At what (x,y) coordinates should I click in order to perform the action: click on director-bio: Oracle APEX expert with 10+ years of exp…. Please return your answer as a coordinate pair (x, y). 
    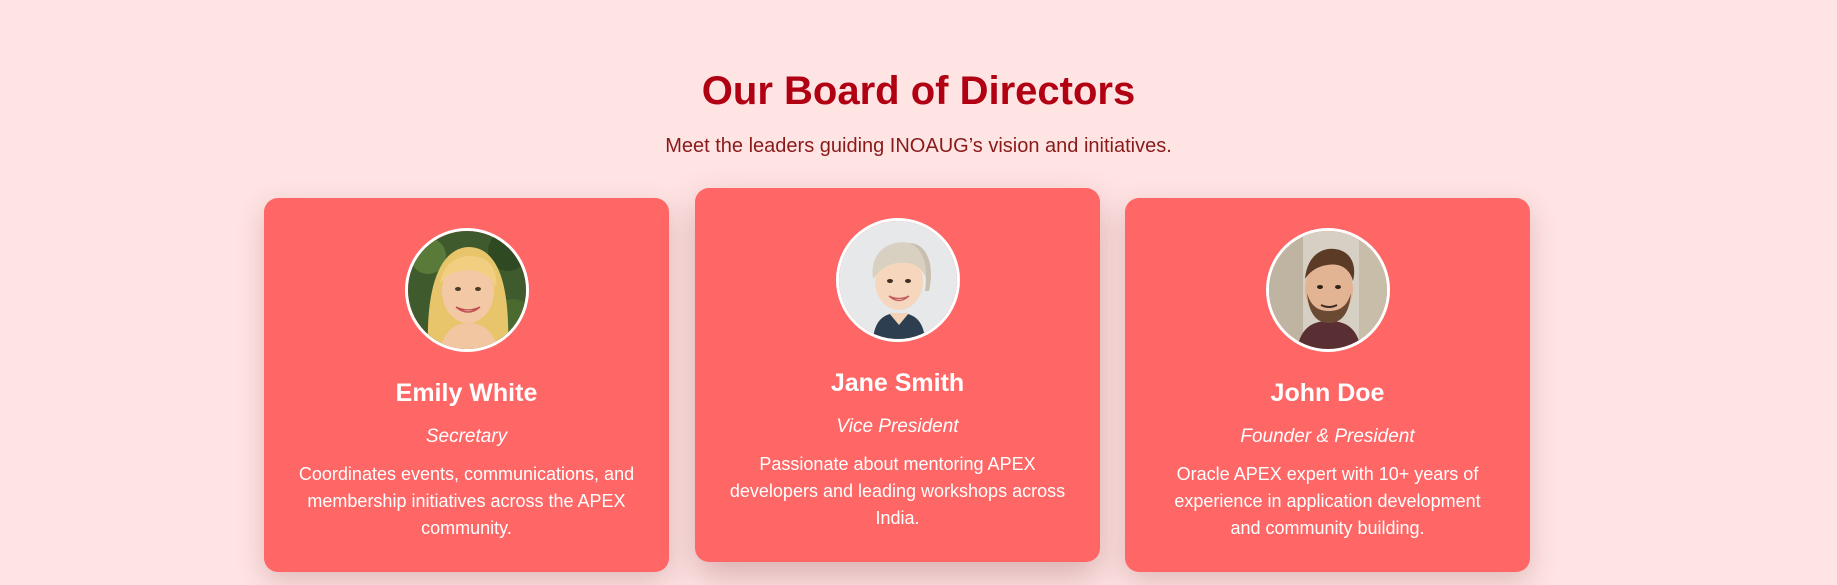
    Looking at the image, I should click on (1327, 501).